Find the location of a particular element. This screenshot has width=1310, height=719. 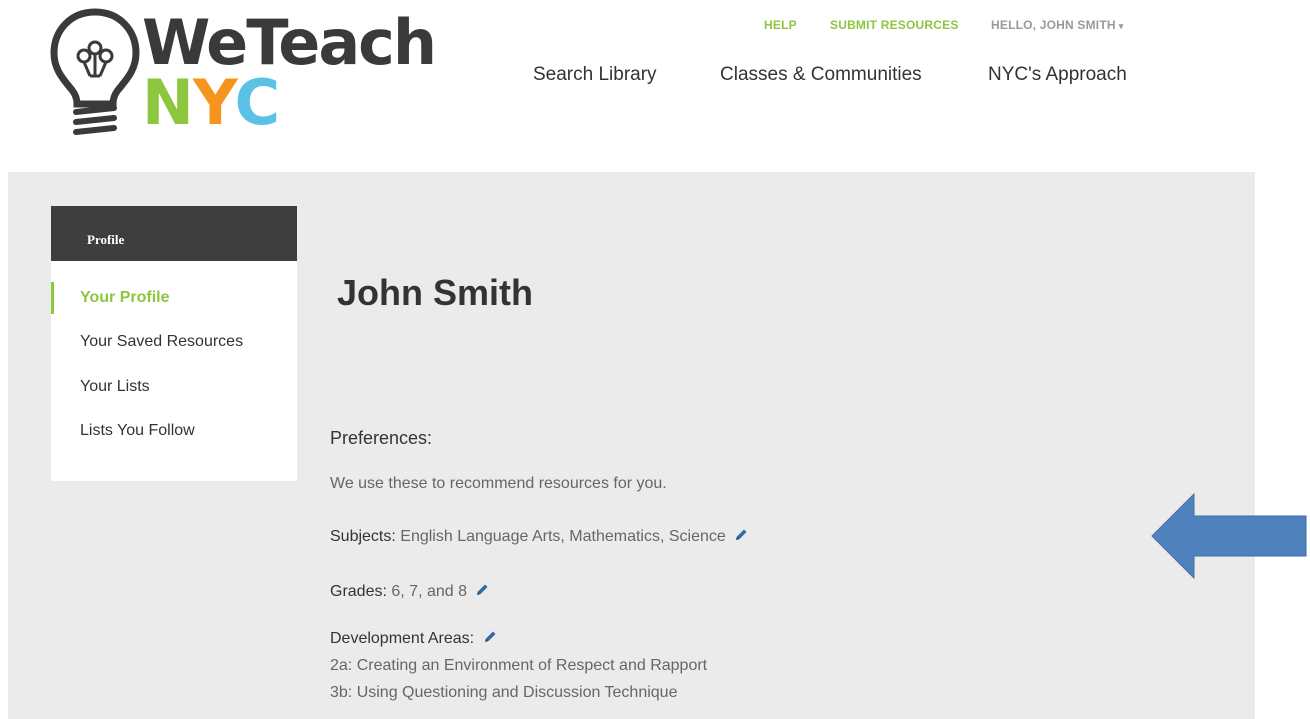

sidebar-item-your-profile: Your Profile is located at coordinates (125, 298).